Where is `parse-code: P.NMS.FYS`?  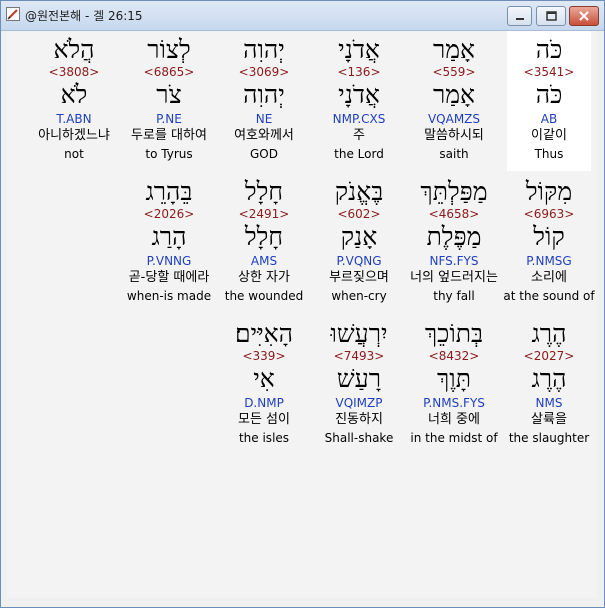
parse-code: P.NMS.FYS is located at coordinates (454, 403).